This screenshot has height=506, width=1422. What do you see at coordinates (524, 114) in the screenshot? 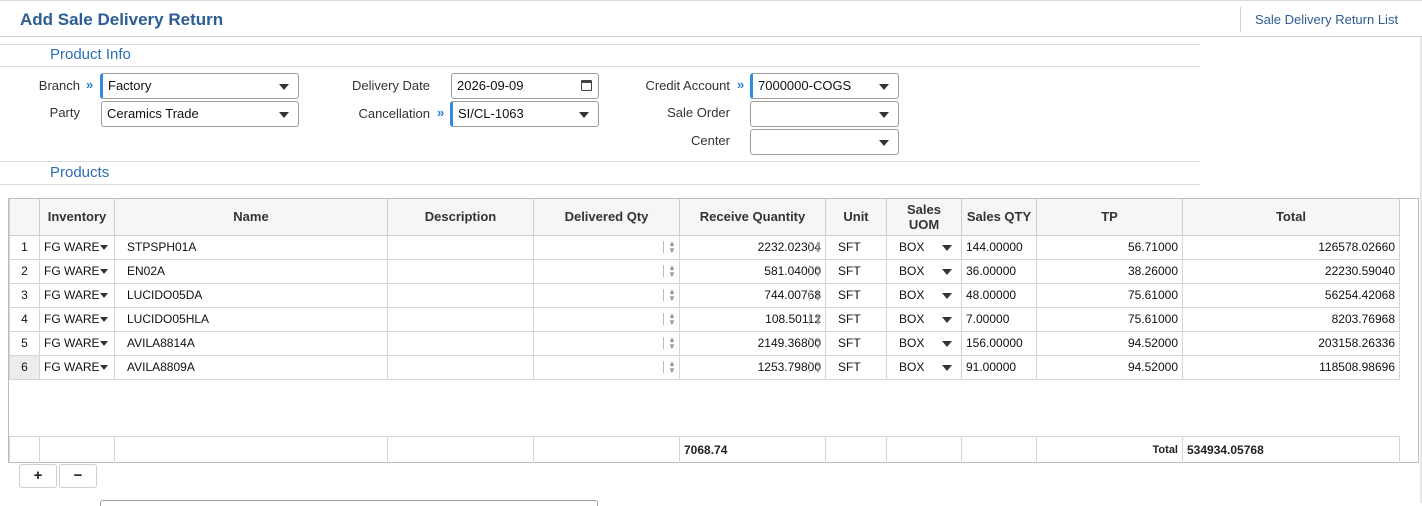
I see `cancellation-select: SI/CL-1063` at bounding box center [524, 114].